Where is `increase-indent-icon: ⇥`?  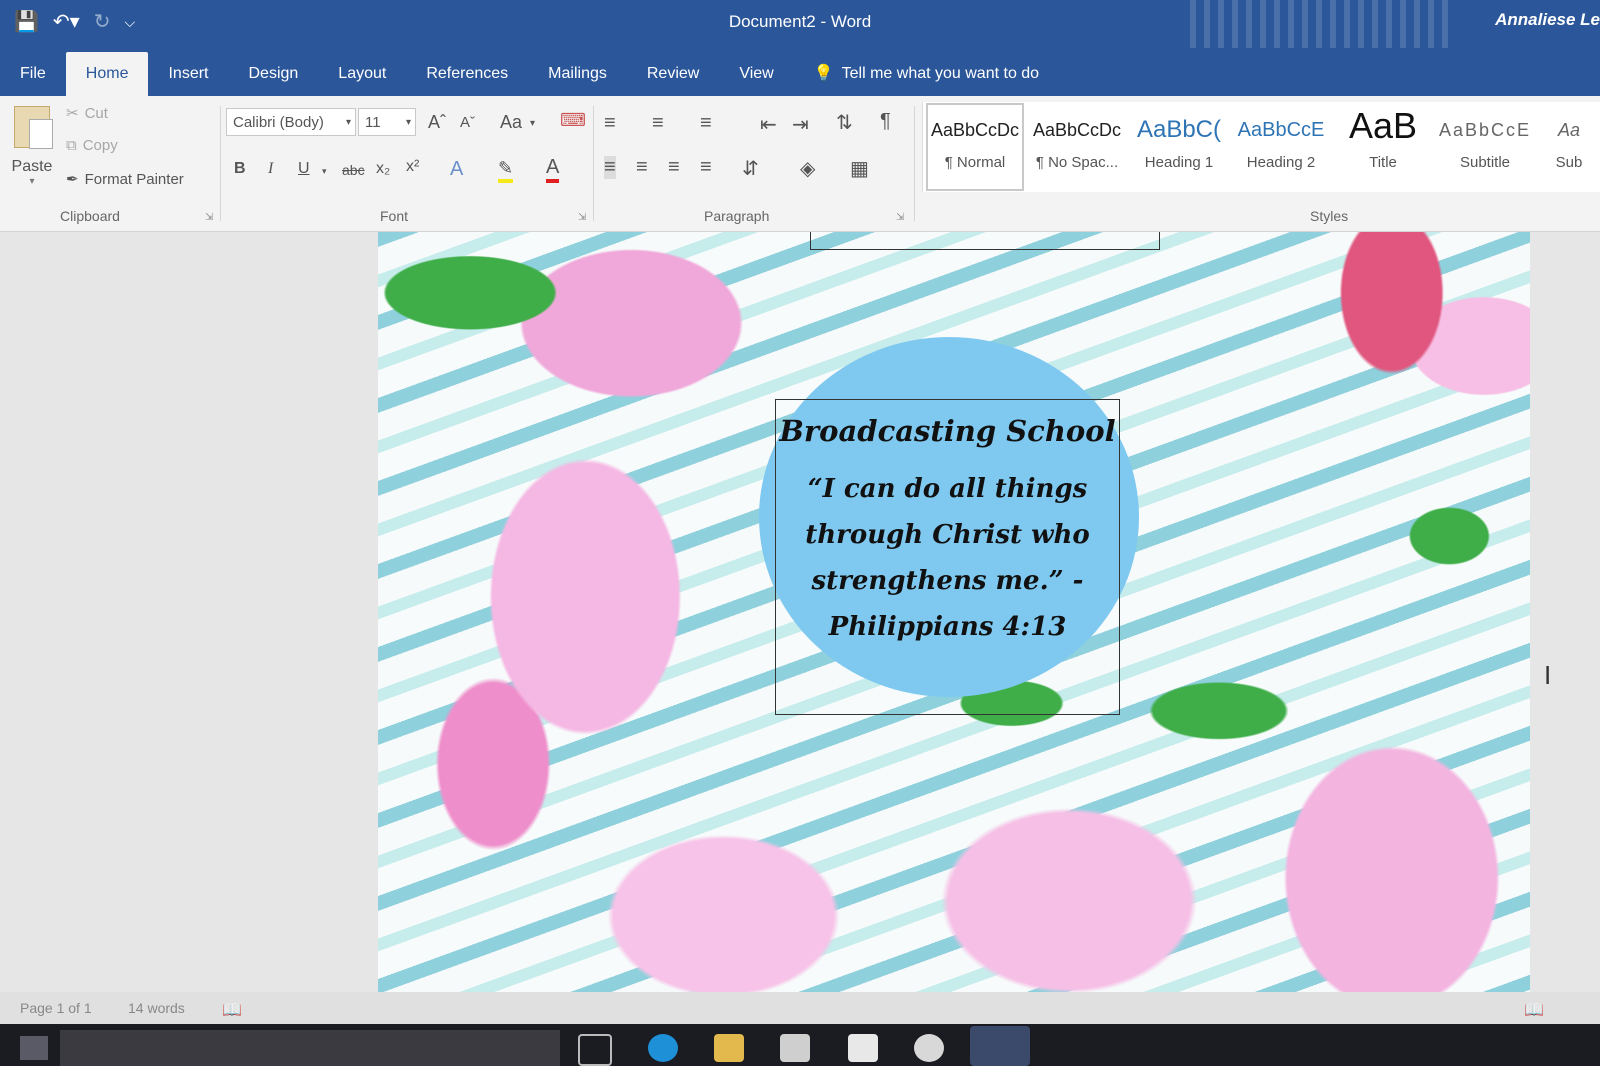 increase-indent-icon: ⇥ is located at coordinates (800, 124).